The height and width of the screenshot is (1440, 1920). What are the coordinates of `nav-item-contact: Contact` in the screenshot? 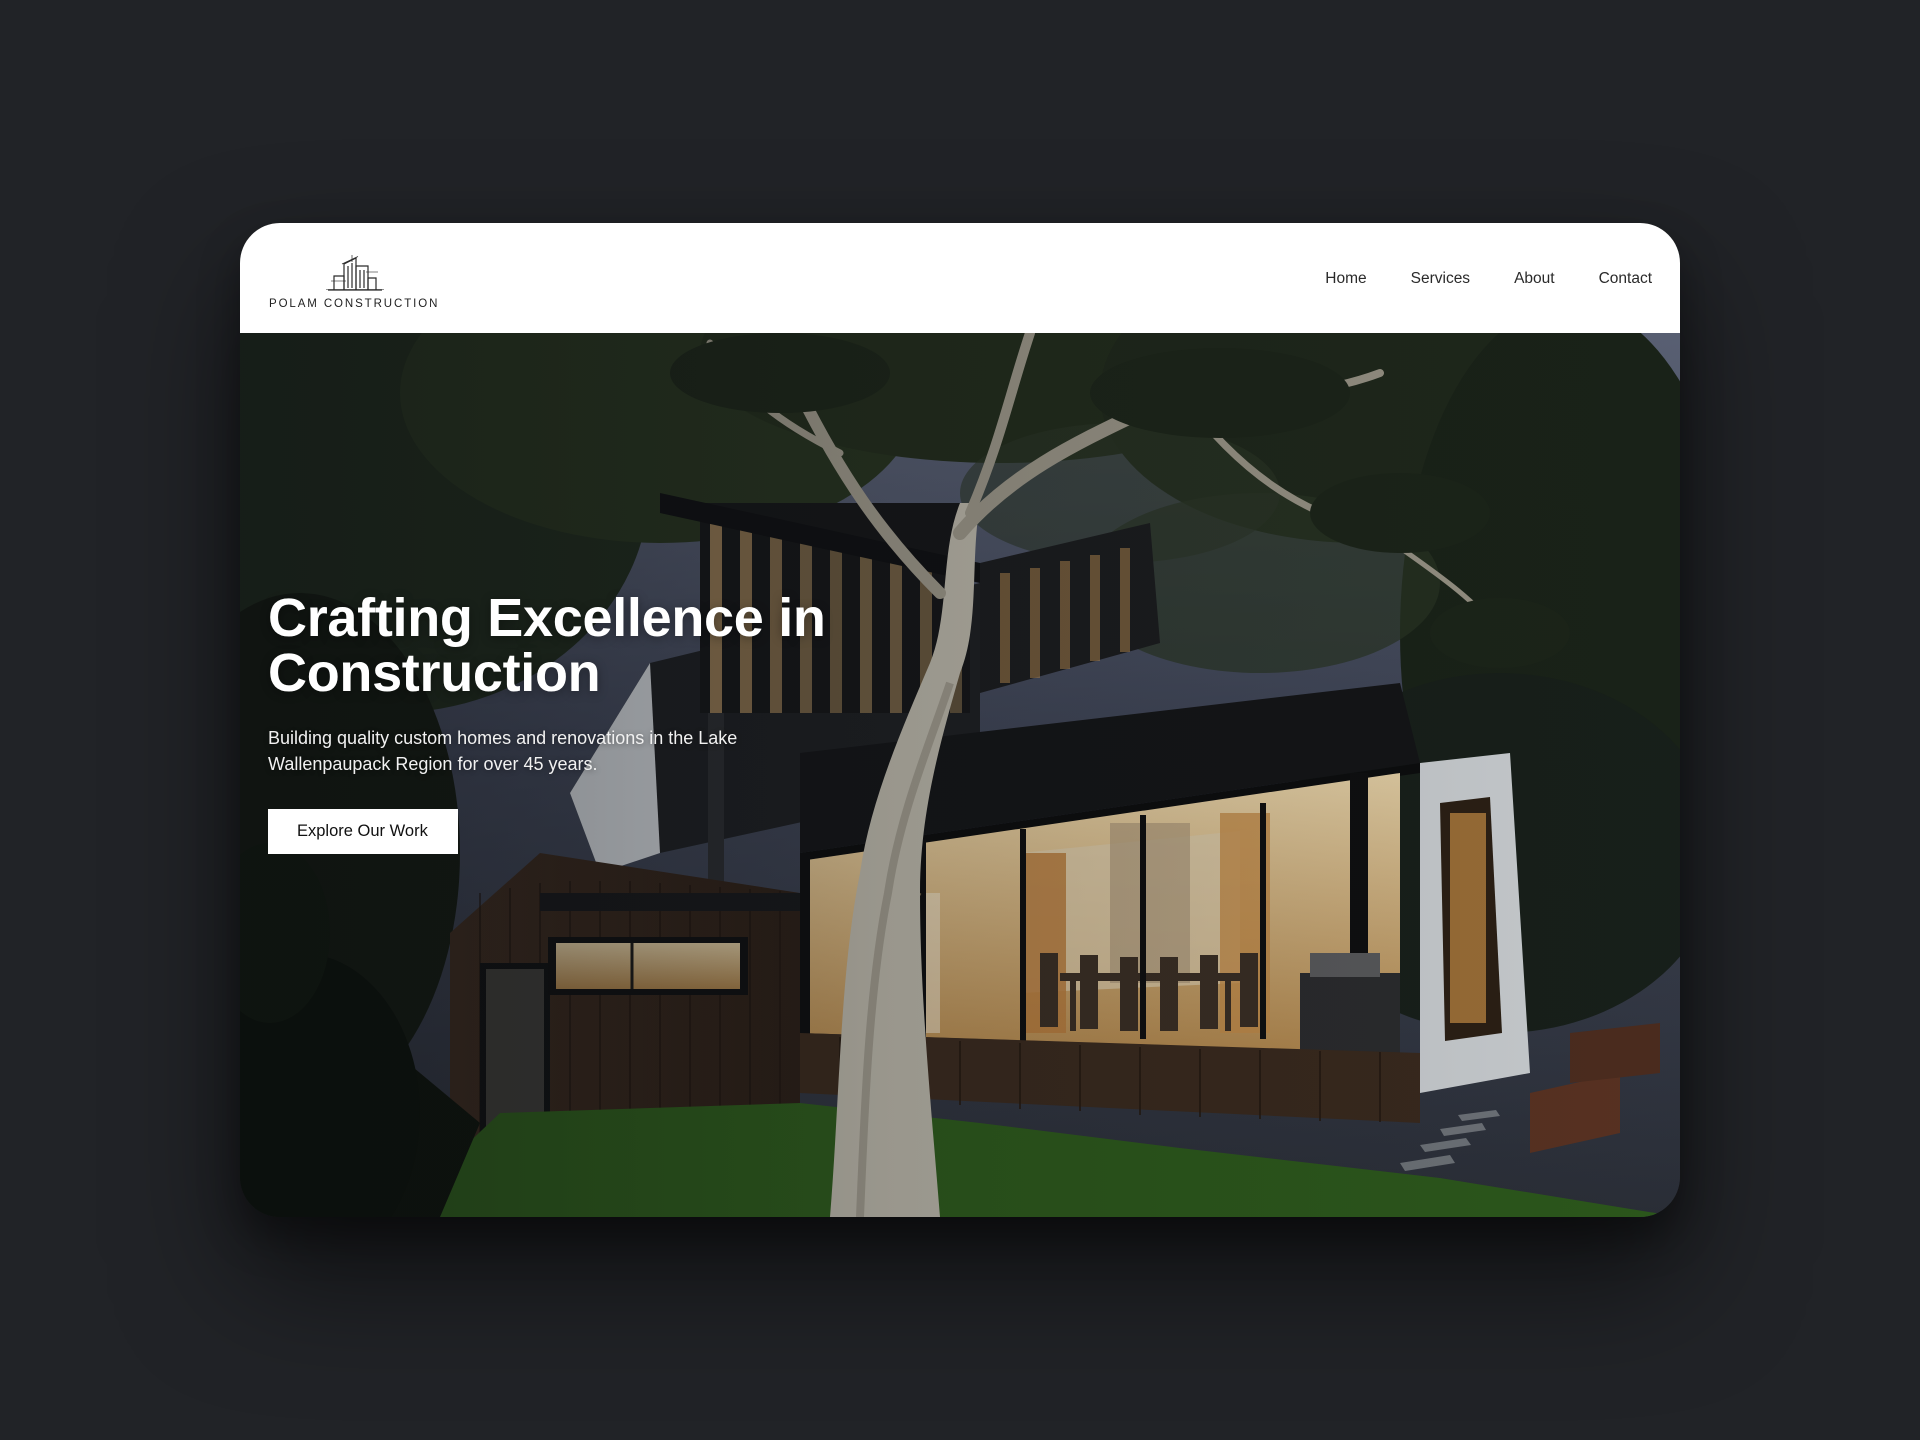 It's located at (1625, 279).